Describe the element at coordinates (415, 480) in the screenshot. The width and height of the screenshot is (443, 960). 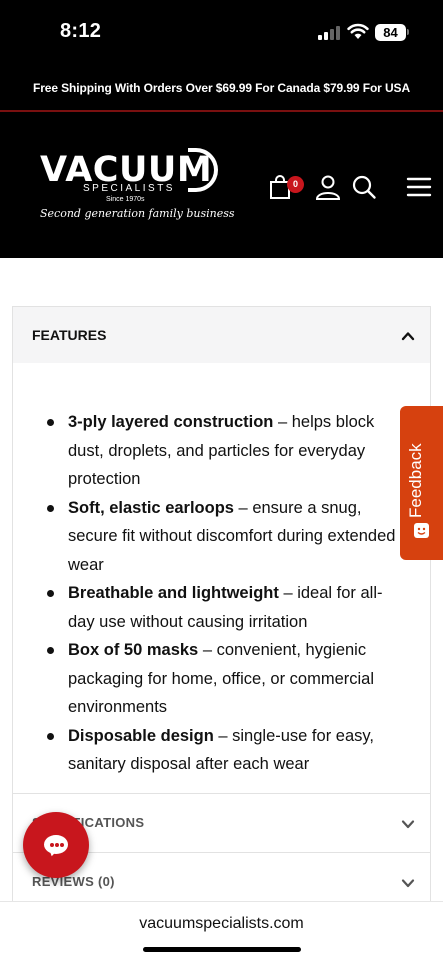
I see `feedback-label: Feedback` at that location.